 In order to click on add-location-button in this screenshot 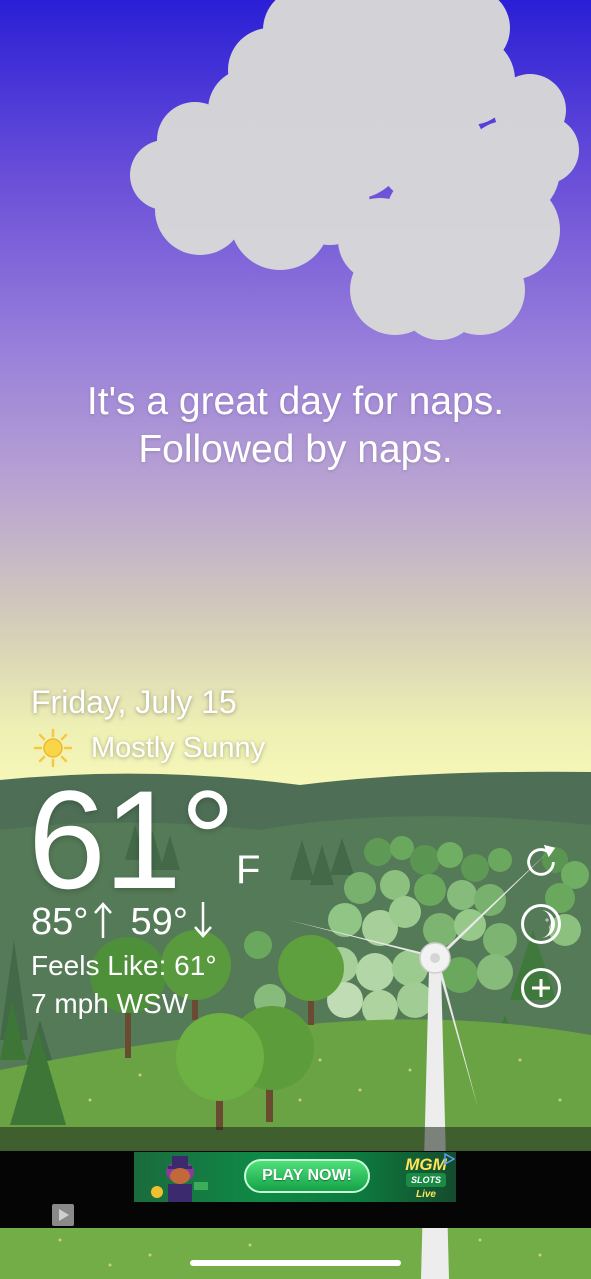, I will do `click(541, 988)`.